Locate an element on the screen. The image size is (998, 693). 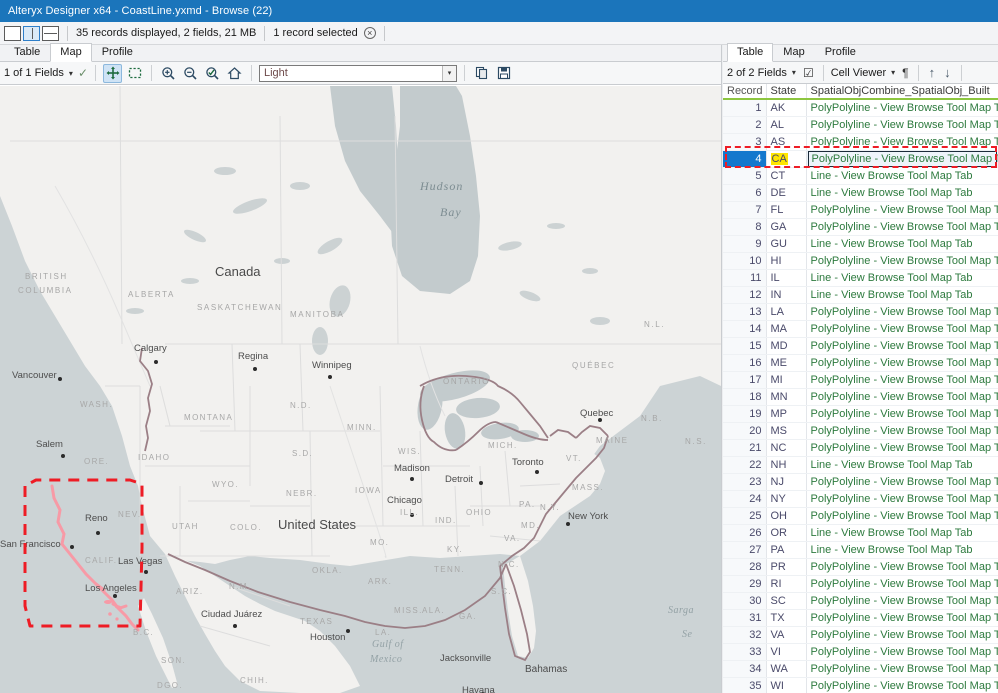
cell-record: 9 is located at coordinates (744, 244).